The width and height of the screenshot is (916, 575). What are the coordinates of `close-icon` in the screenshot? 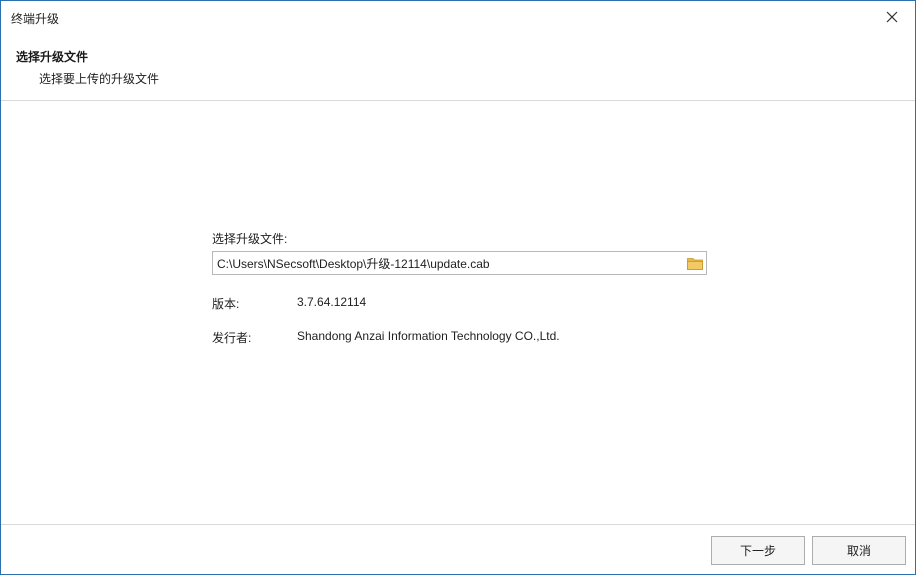 It's located at (892, 17).